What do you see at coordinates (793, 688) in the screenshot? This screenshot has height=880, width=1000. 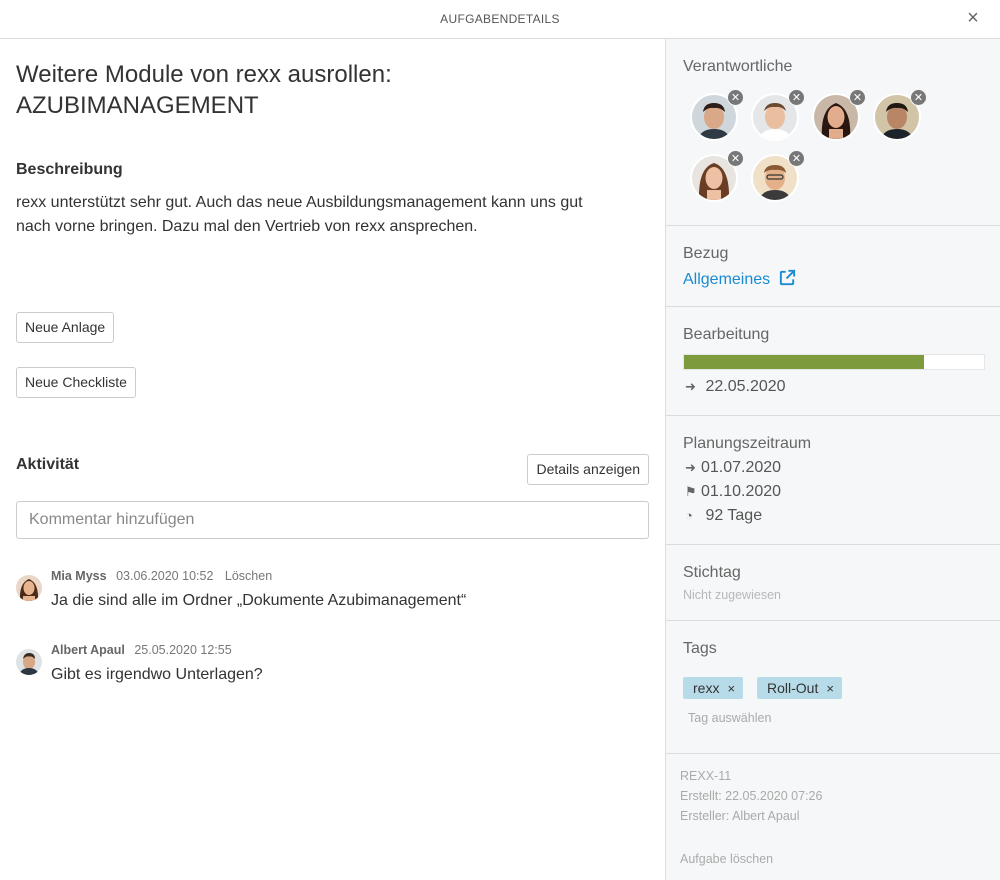 I see `tag-label: Roll-Out` at bounding box center [793, 688].